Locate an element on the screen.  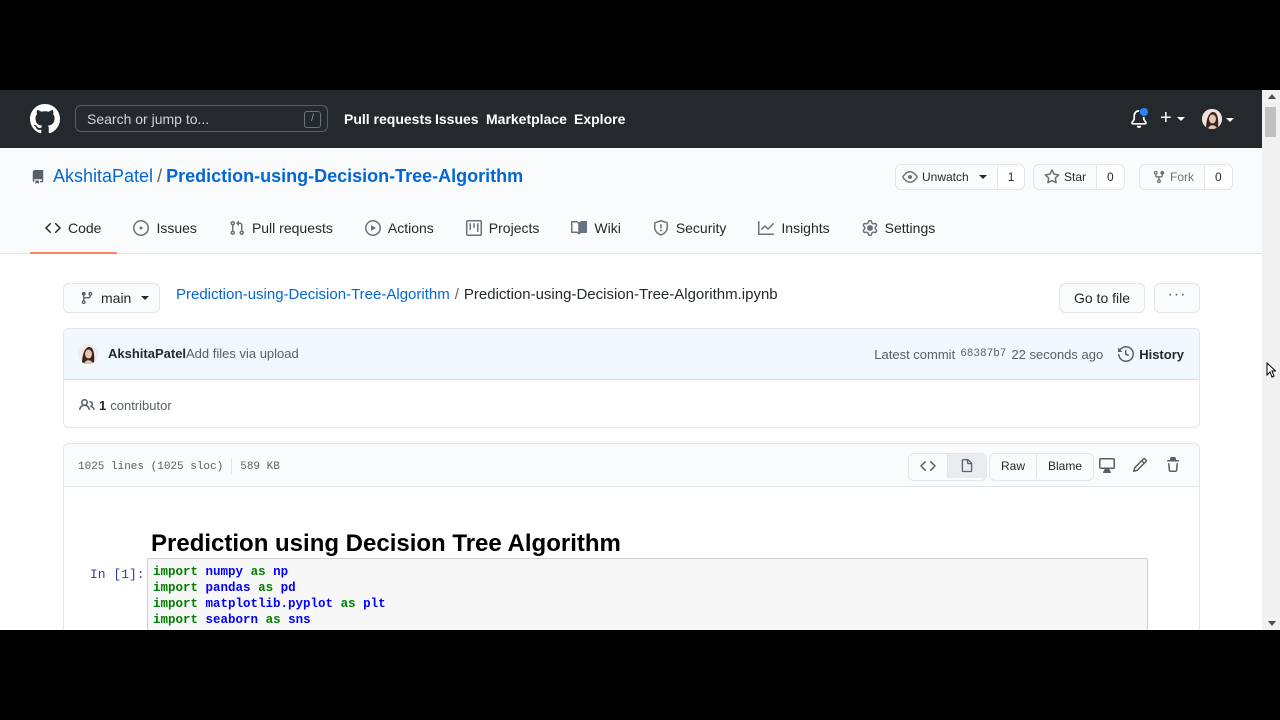
watch-button-group: Unwatch 1 is located at coordinates (960, 177).